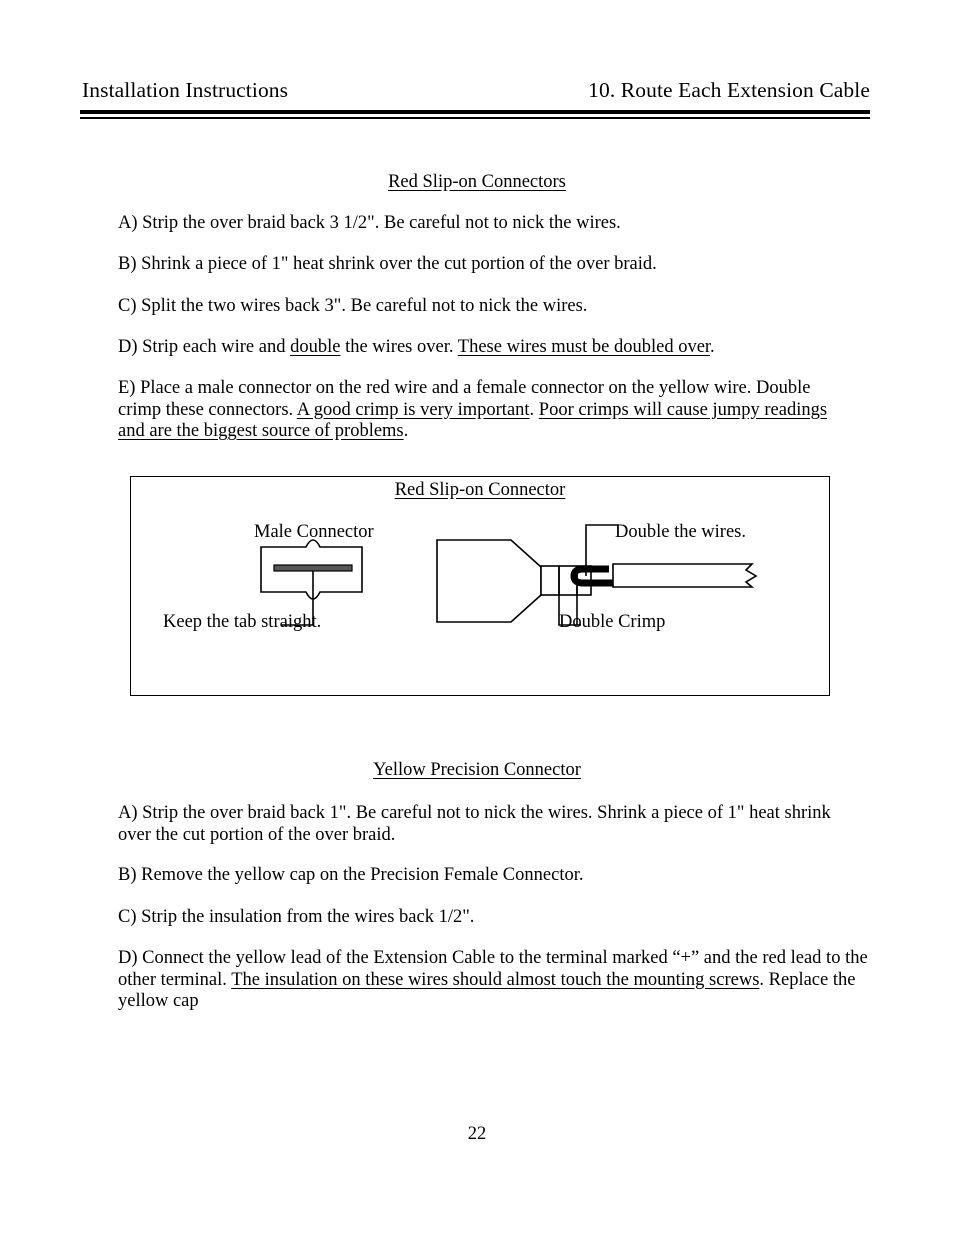 Image resolution: width=954 pixels, height=1235 pixels. I want to click on figure-label-keep-tab-straight: Keep the tab straight., so click(242, 622).